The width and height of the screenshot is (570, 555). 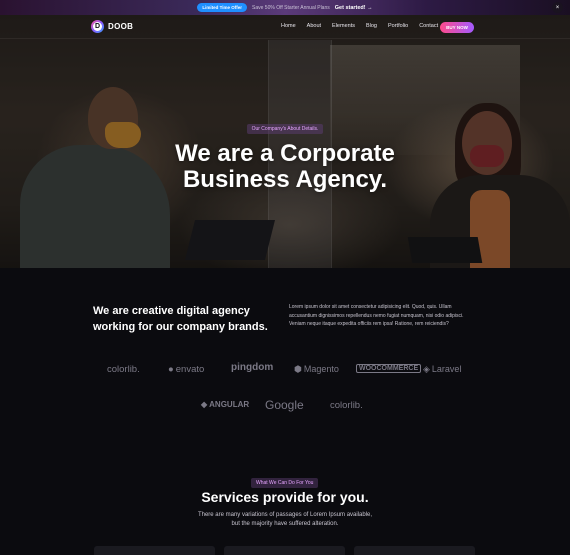 What do you see at coordinates (446, 369) in the screenshot?
I see `brand-laravel-text: Laravel` at bounding box center [446, 369].